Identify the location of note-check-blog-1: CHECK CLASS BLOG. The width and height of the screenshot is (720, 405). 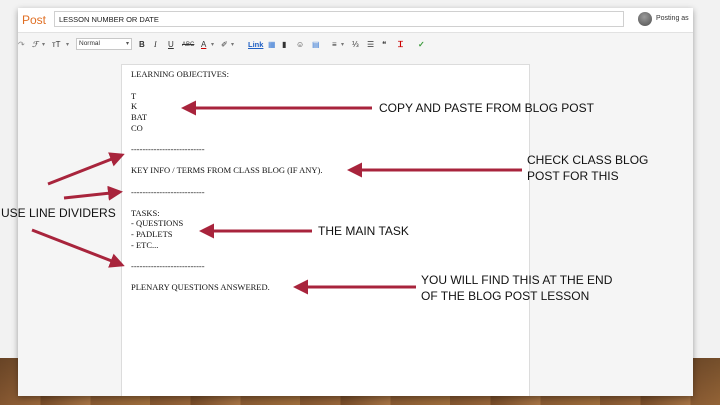
(588, 160).